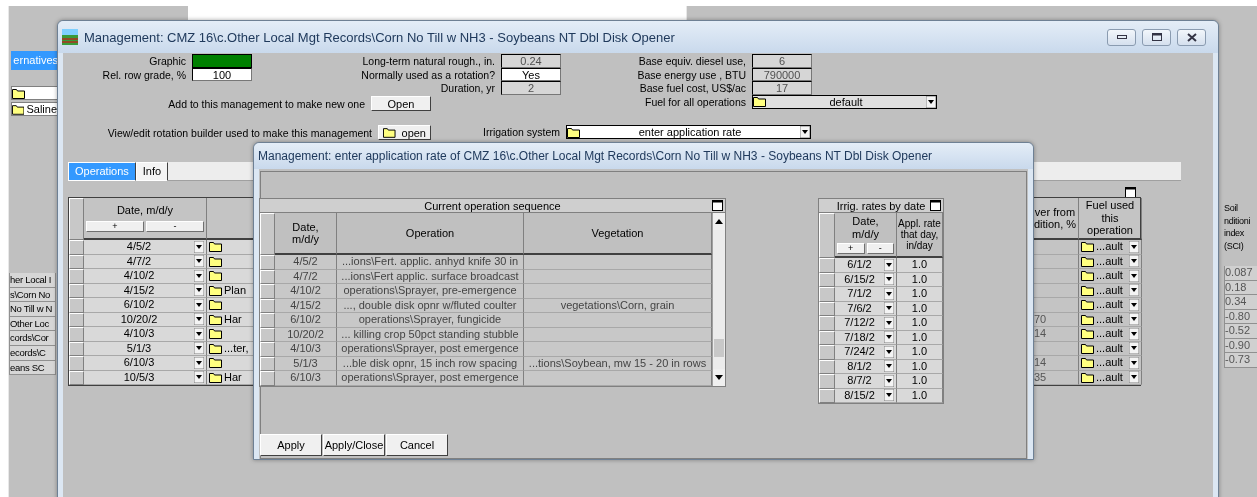  What do you see at coordinates (291, 445) in the screenshot?
I see `dialog-button: Apply` at bounding box center [291, 445].